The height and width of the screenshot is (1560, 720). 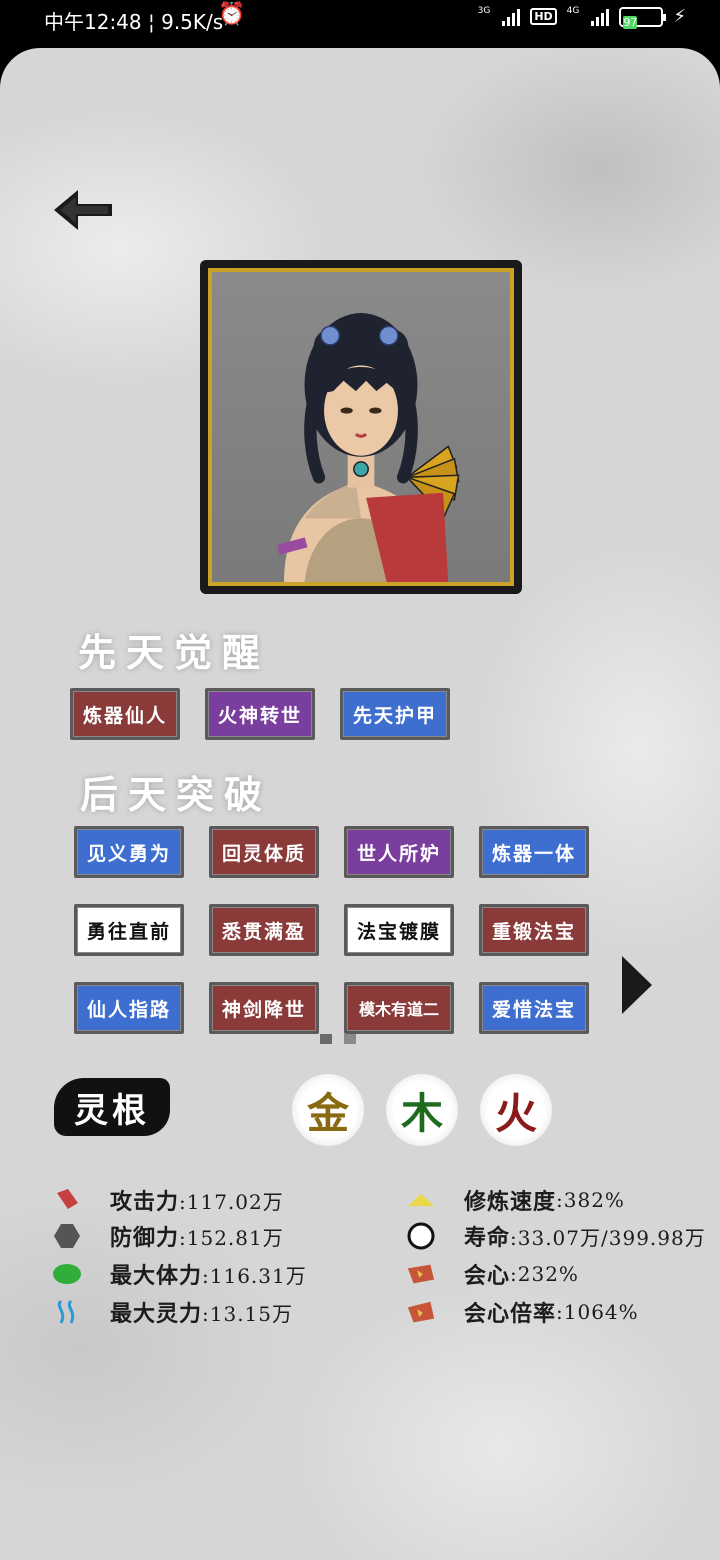 What do you see at coordinates (248, 1313) in the screenshot?
I see `stat-value: :13.15万` at bounding box center [248, 1313].